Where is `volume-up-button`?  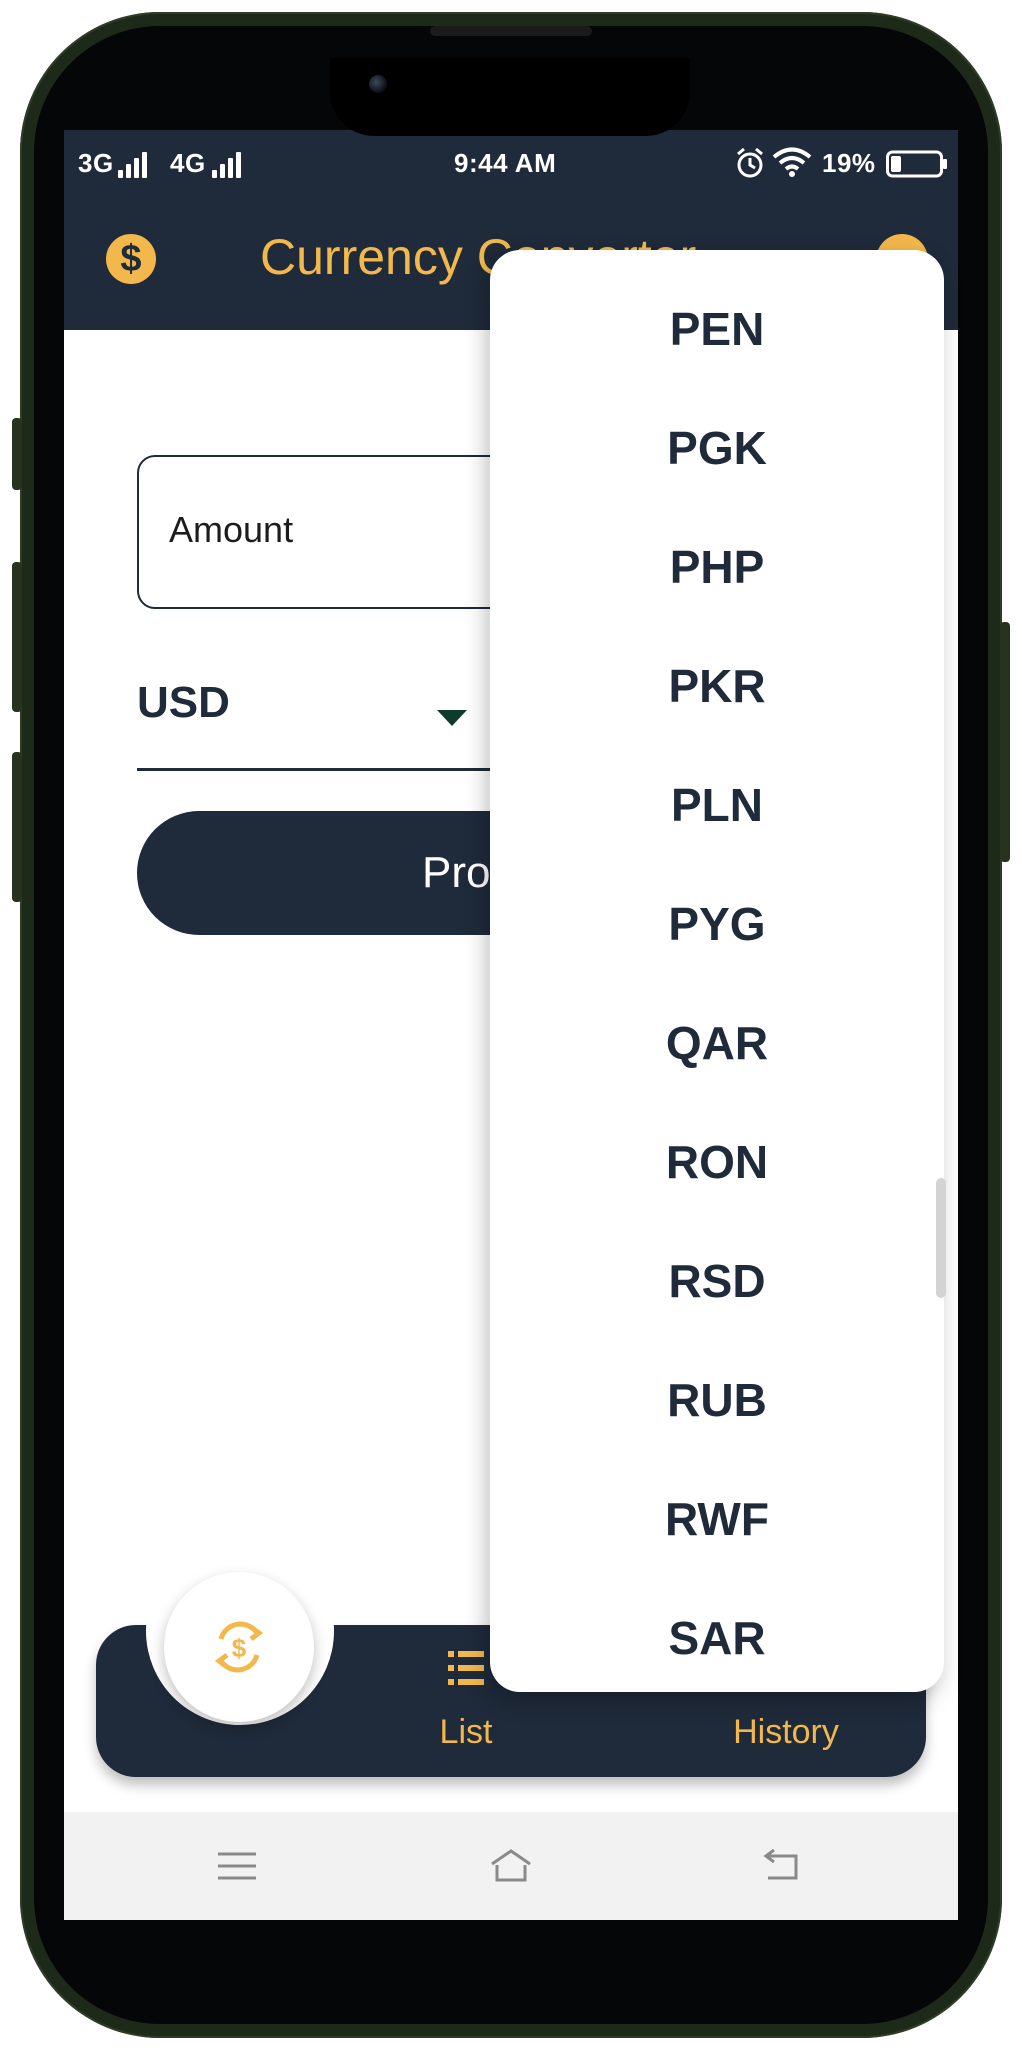
volume-up-button is located at coordinates (17, 637).